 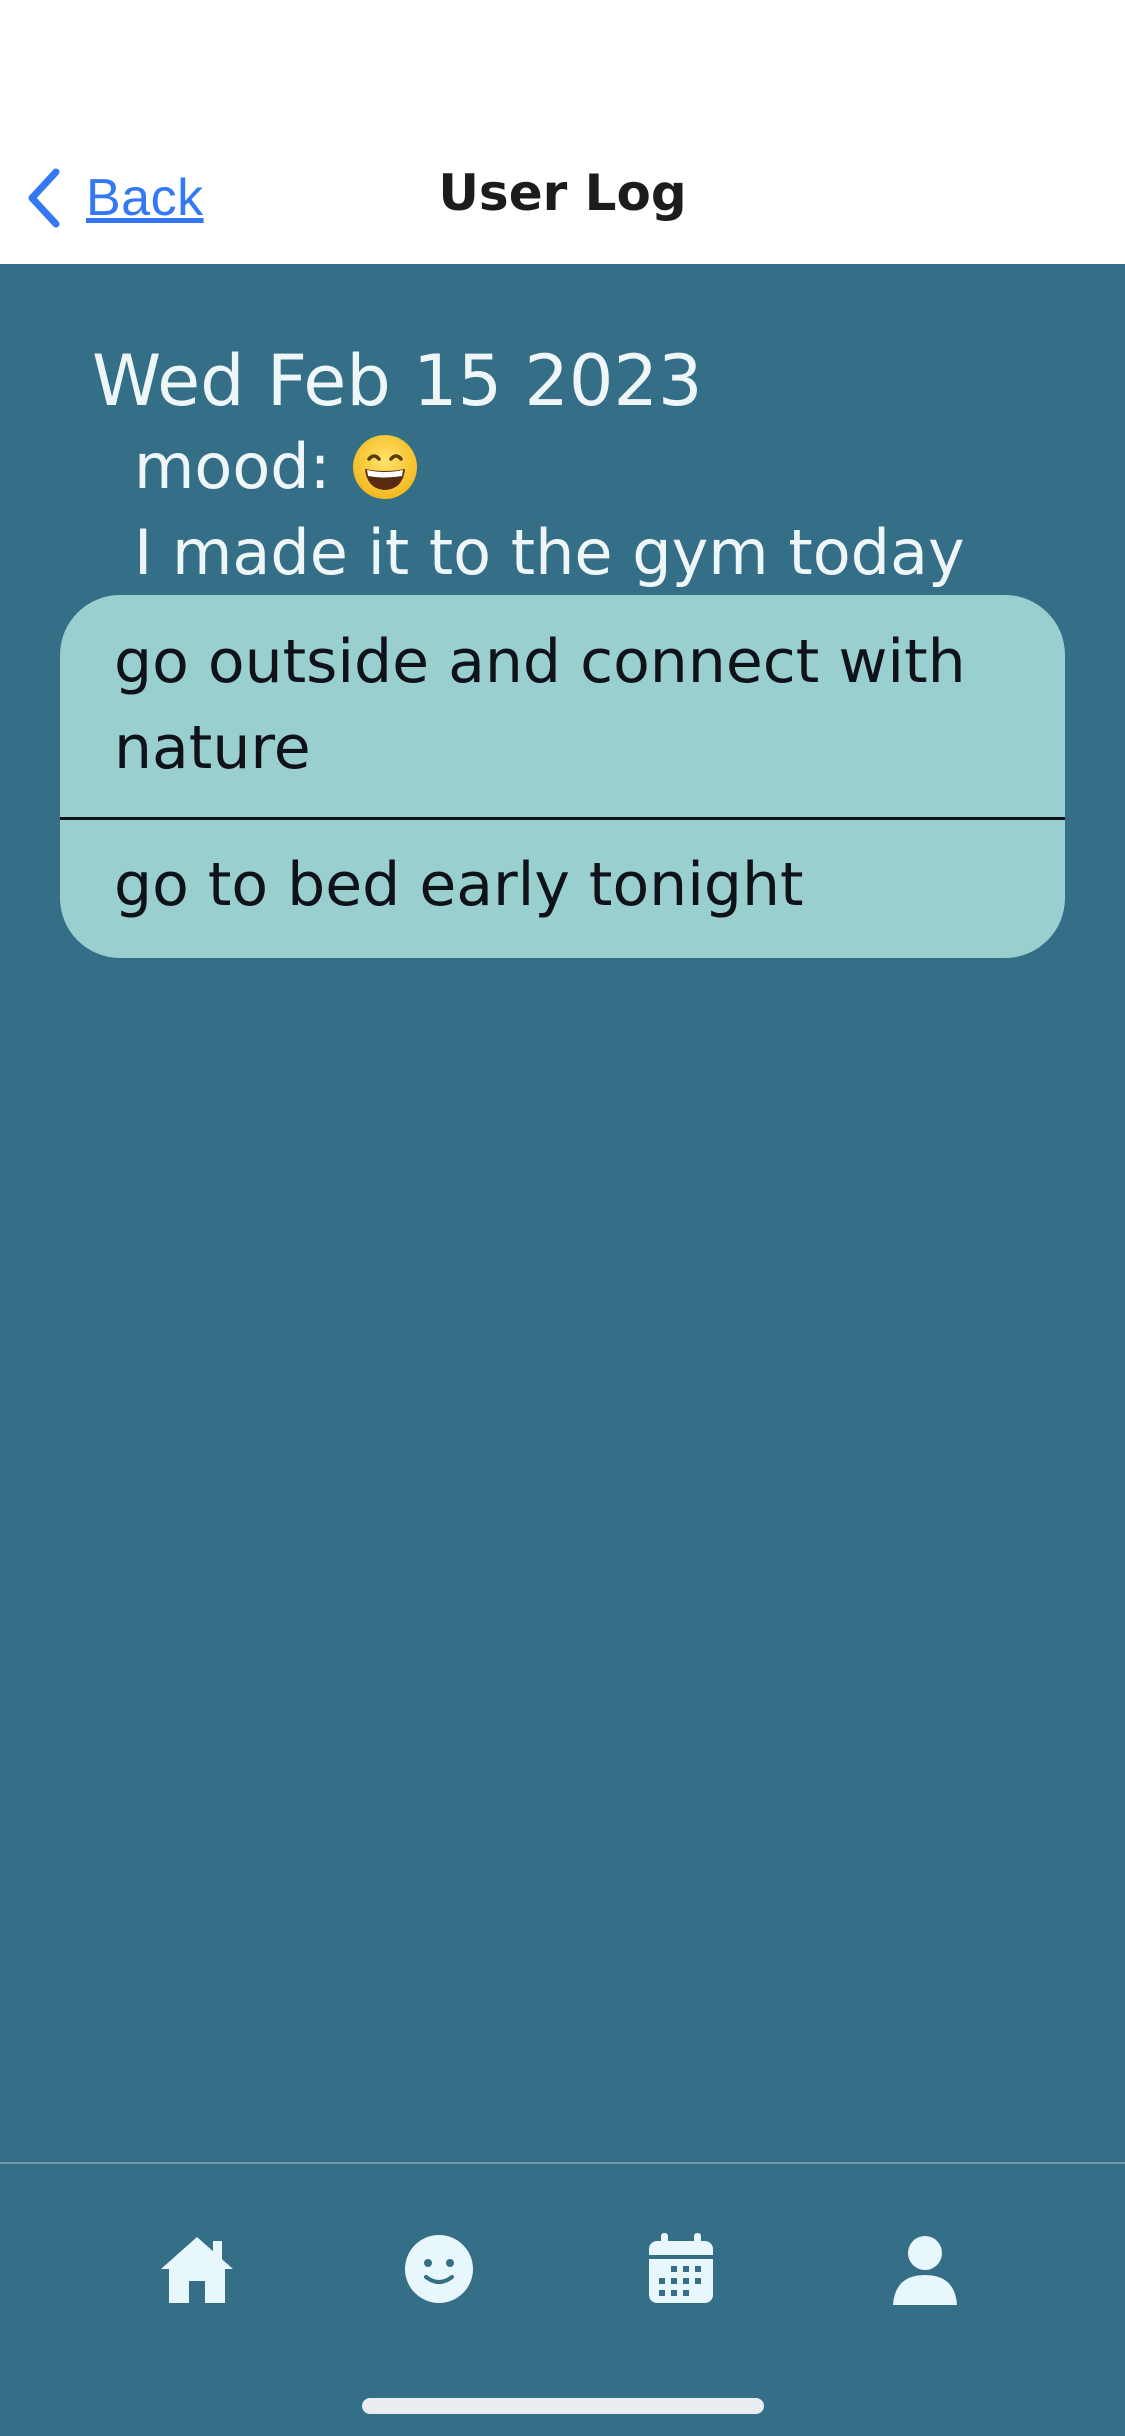 I want to click on home-indicator, so click(x=563, y=2406).